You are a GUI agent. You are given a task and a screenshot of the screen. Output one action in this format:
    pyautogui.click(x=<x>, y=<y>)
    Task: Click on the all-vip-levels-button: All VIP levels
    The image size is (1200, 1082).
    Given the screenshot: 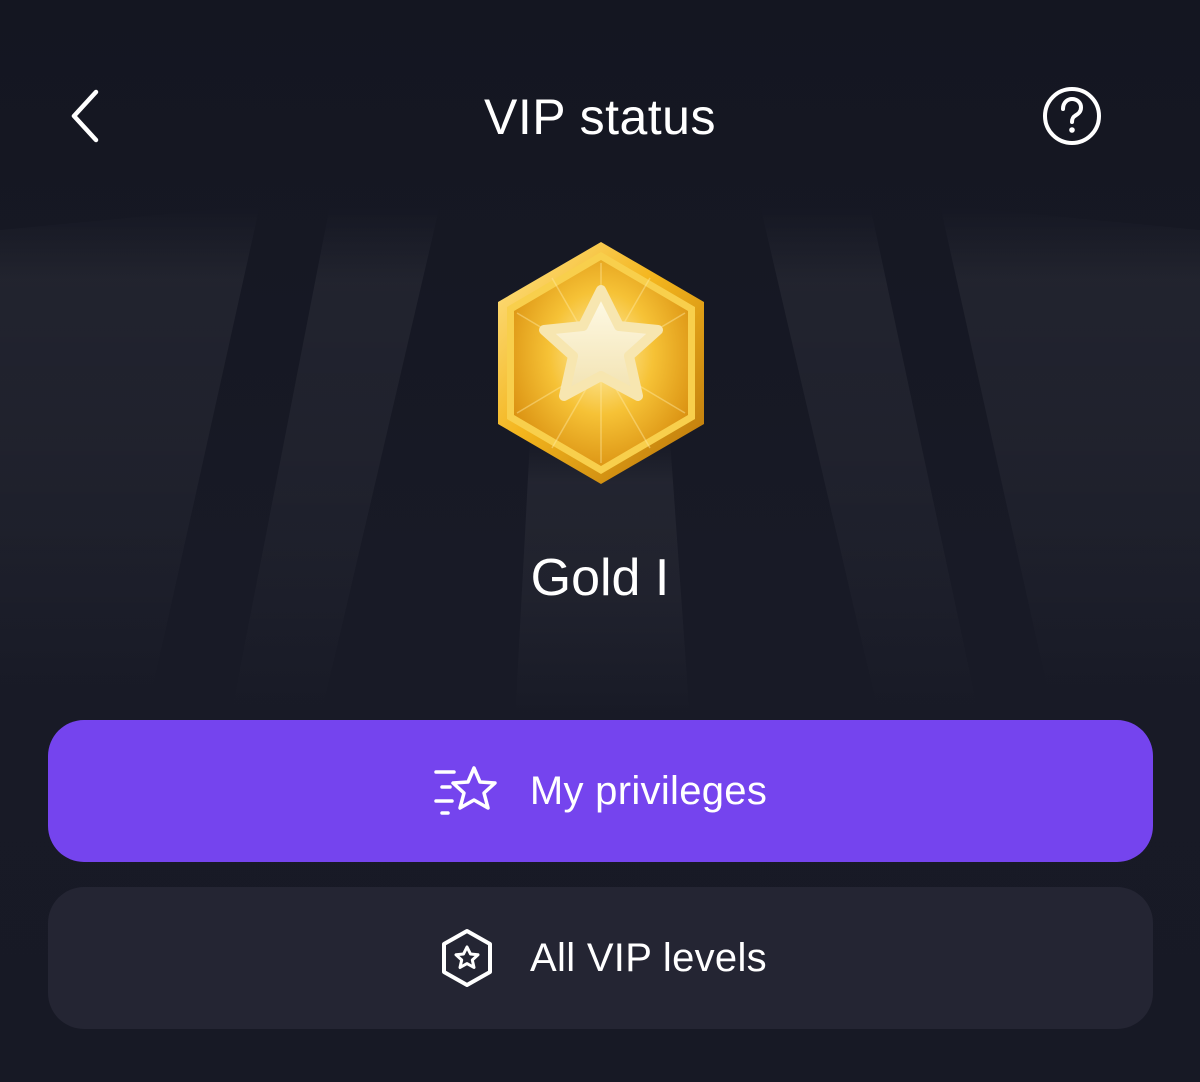 What is the action you would take?
    pyautogui.click(x=600, y=958)
    